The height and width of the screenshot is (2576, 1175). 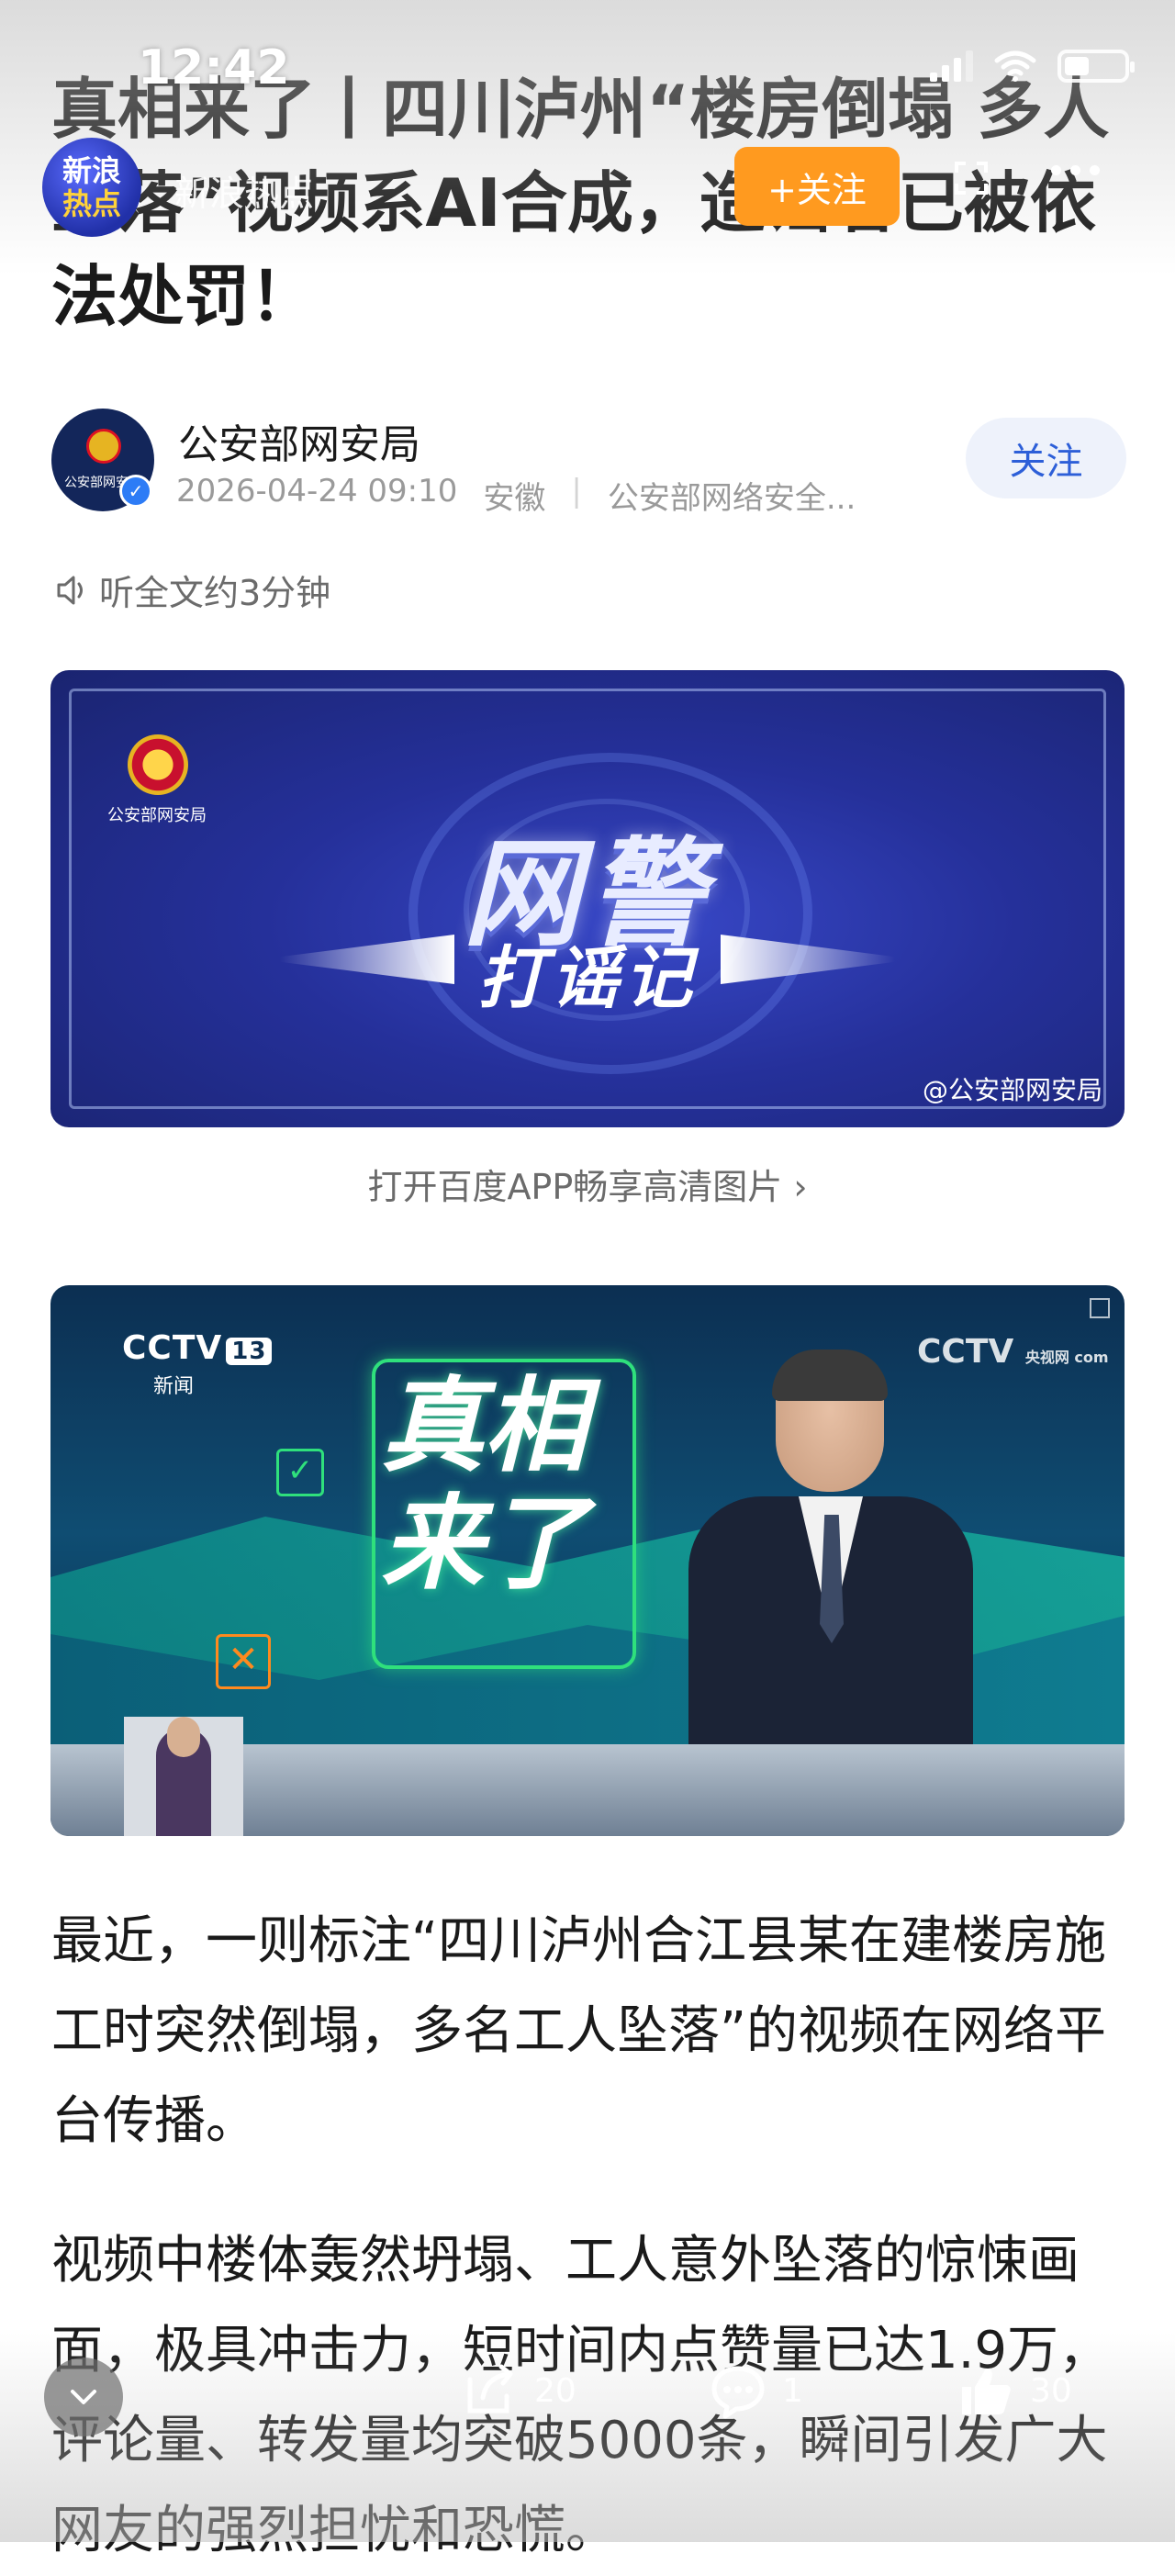 I want to click on publish-location: 安徽, so click(x=514, y=498).